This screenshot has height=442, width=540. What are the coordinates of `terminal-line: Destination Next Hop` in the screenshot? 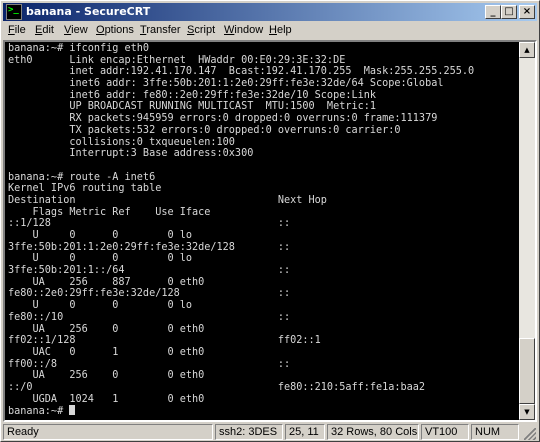 It's located at (167, 200).